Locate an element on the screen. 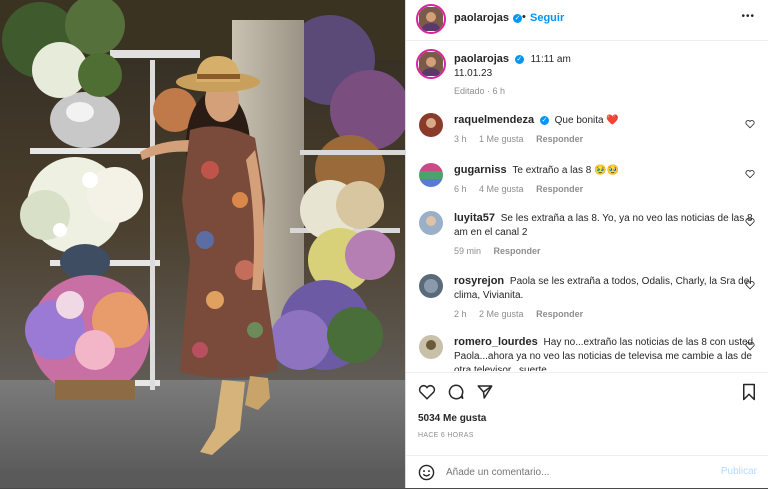 The width and height of the screenshot is (768, 489). caption-meta: Editado · 6 h is located at coordinates (480, 91).